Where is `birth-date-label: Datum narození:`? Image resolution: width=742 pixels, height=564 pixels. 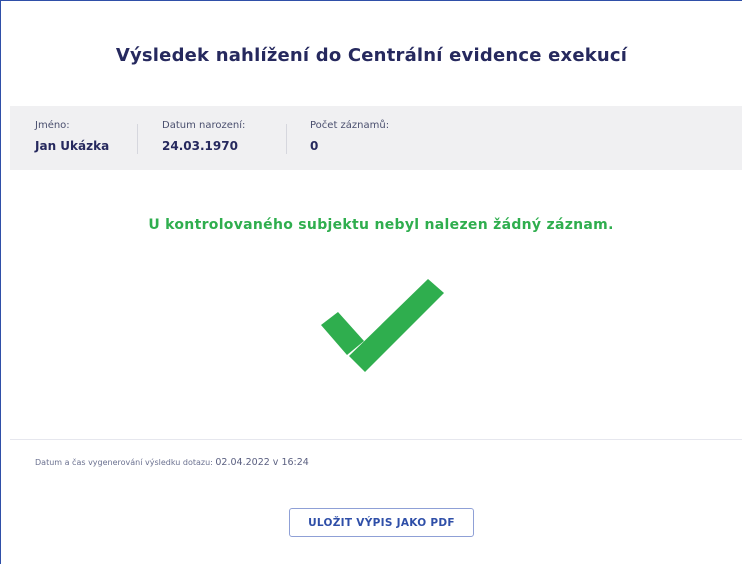 birth-date-label: Datum narození: is located at coordinates (204, 125).